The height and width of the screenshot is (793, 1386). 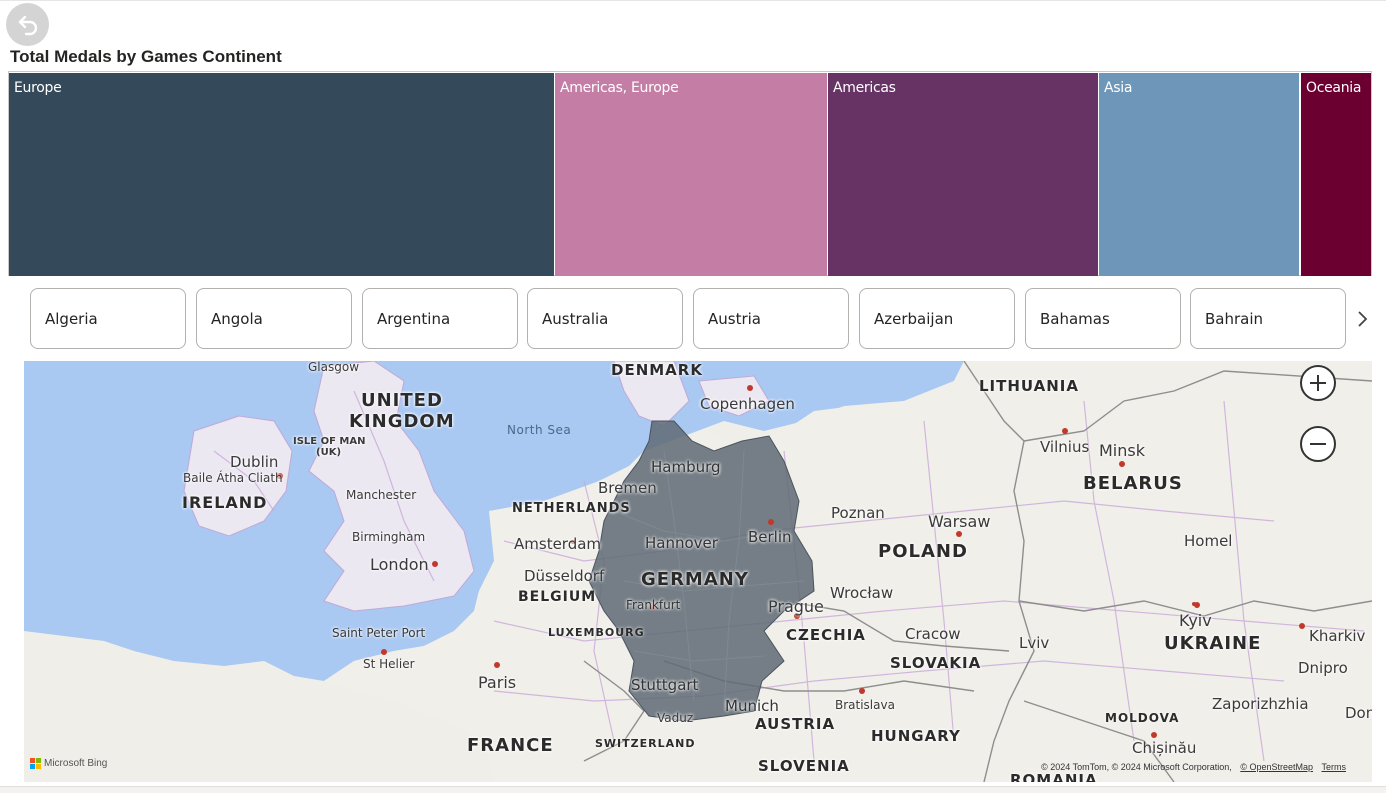 I want to click on treemap-rect-asia: Asia, so click(x=1199, y=174).